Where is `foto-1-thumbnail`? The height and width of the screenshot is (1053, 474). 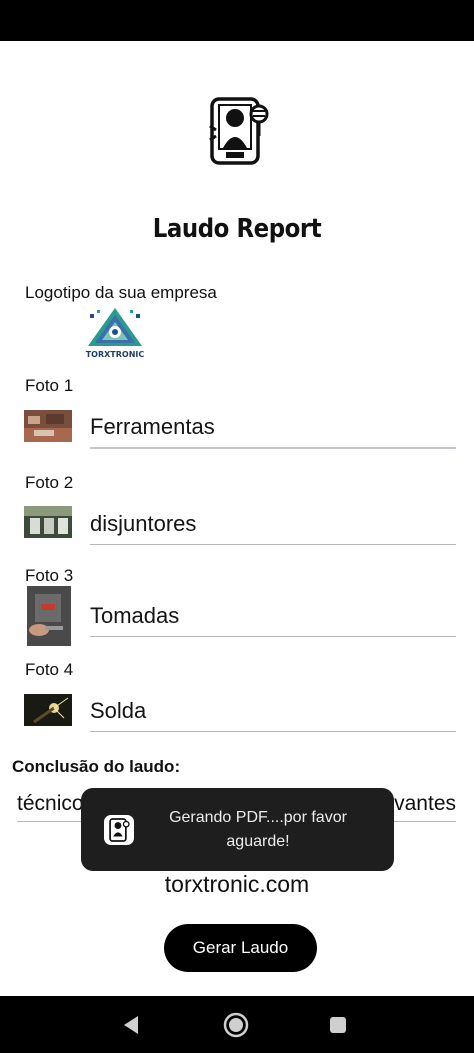 foto-1-thumbnail is located at coordinates (48, 426).